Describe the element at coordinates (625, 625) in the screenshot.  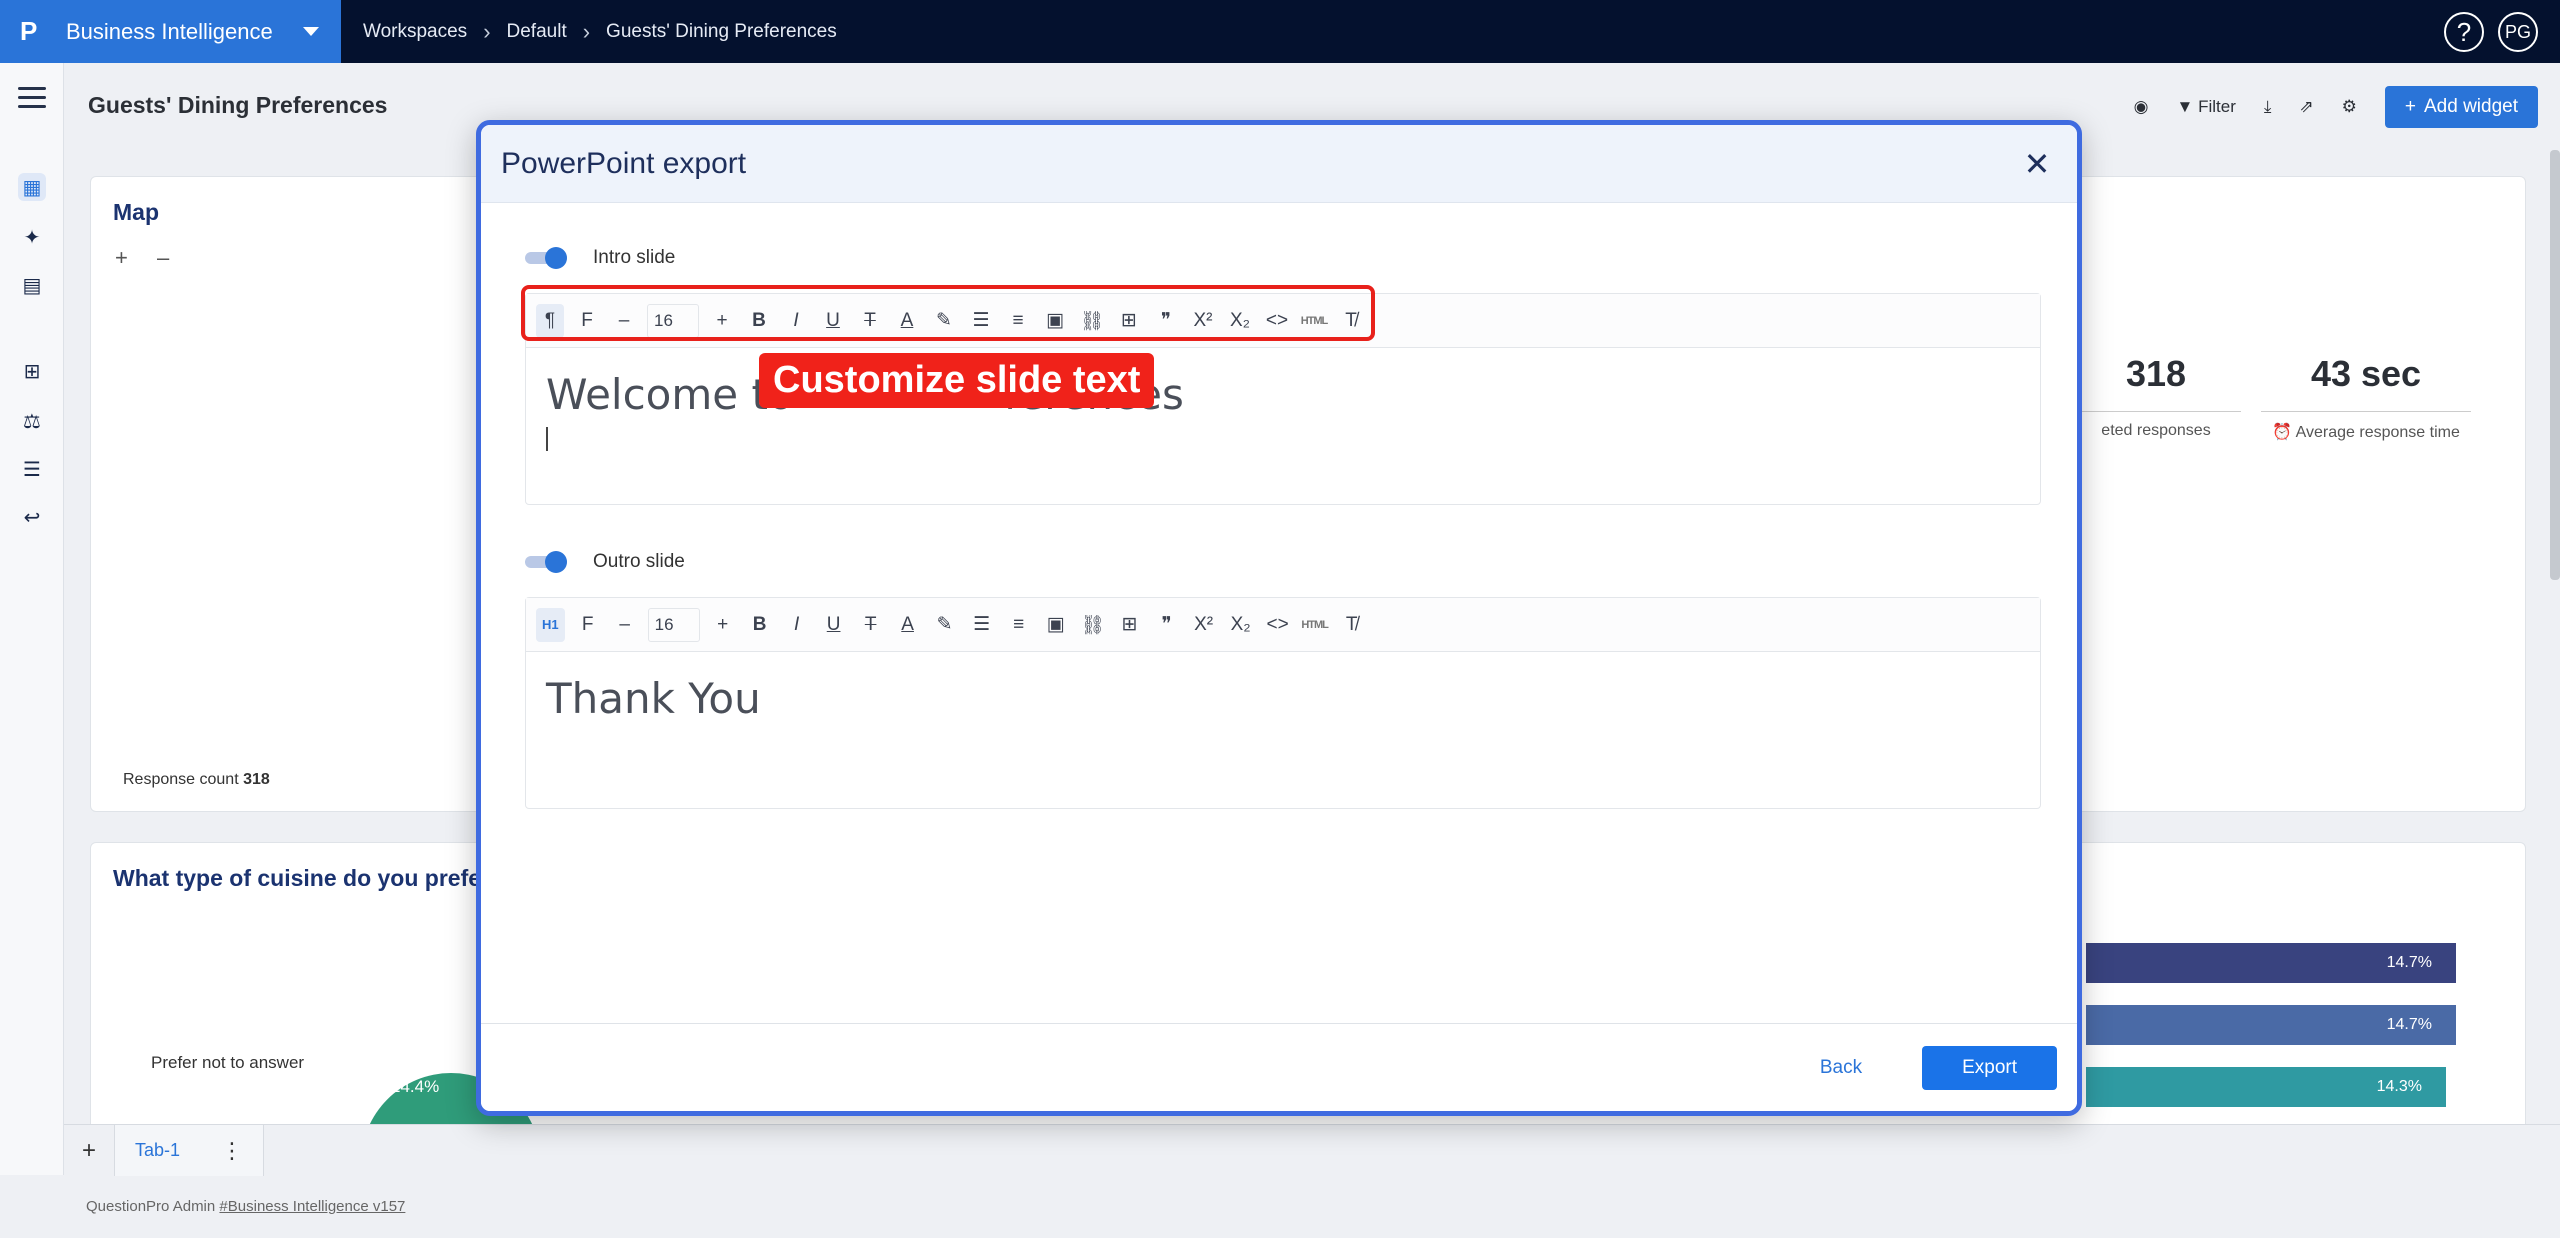
I see `decrease-size-icon: –` at that location.